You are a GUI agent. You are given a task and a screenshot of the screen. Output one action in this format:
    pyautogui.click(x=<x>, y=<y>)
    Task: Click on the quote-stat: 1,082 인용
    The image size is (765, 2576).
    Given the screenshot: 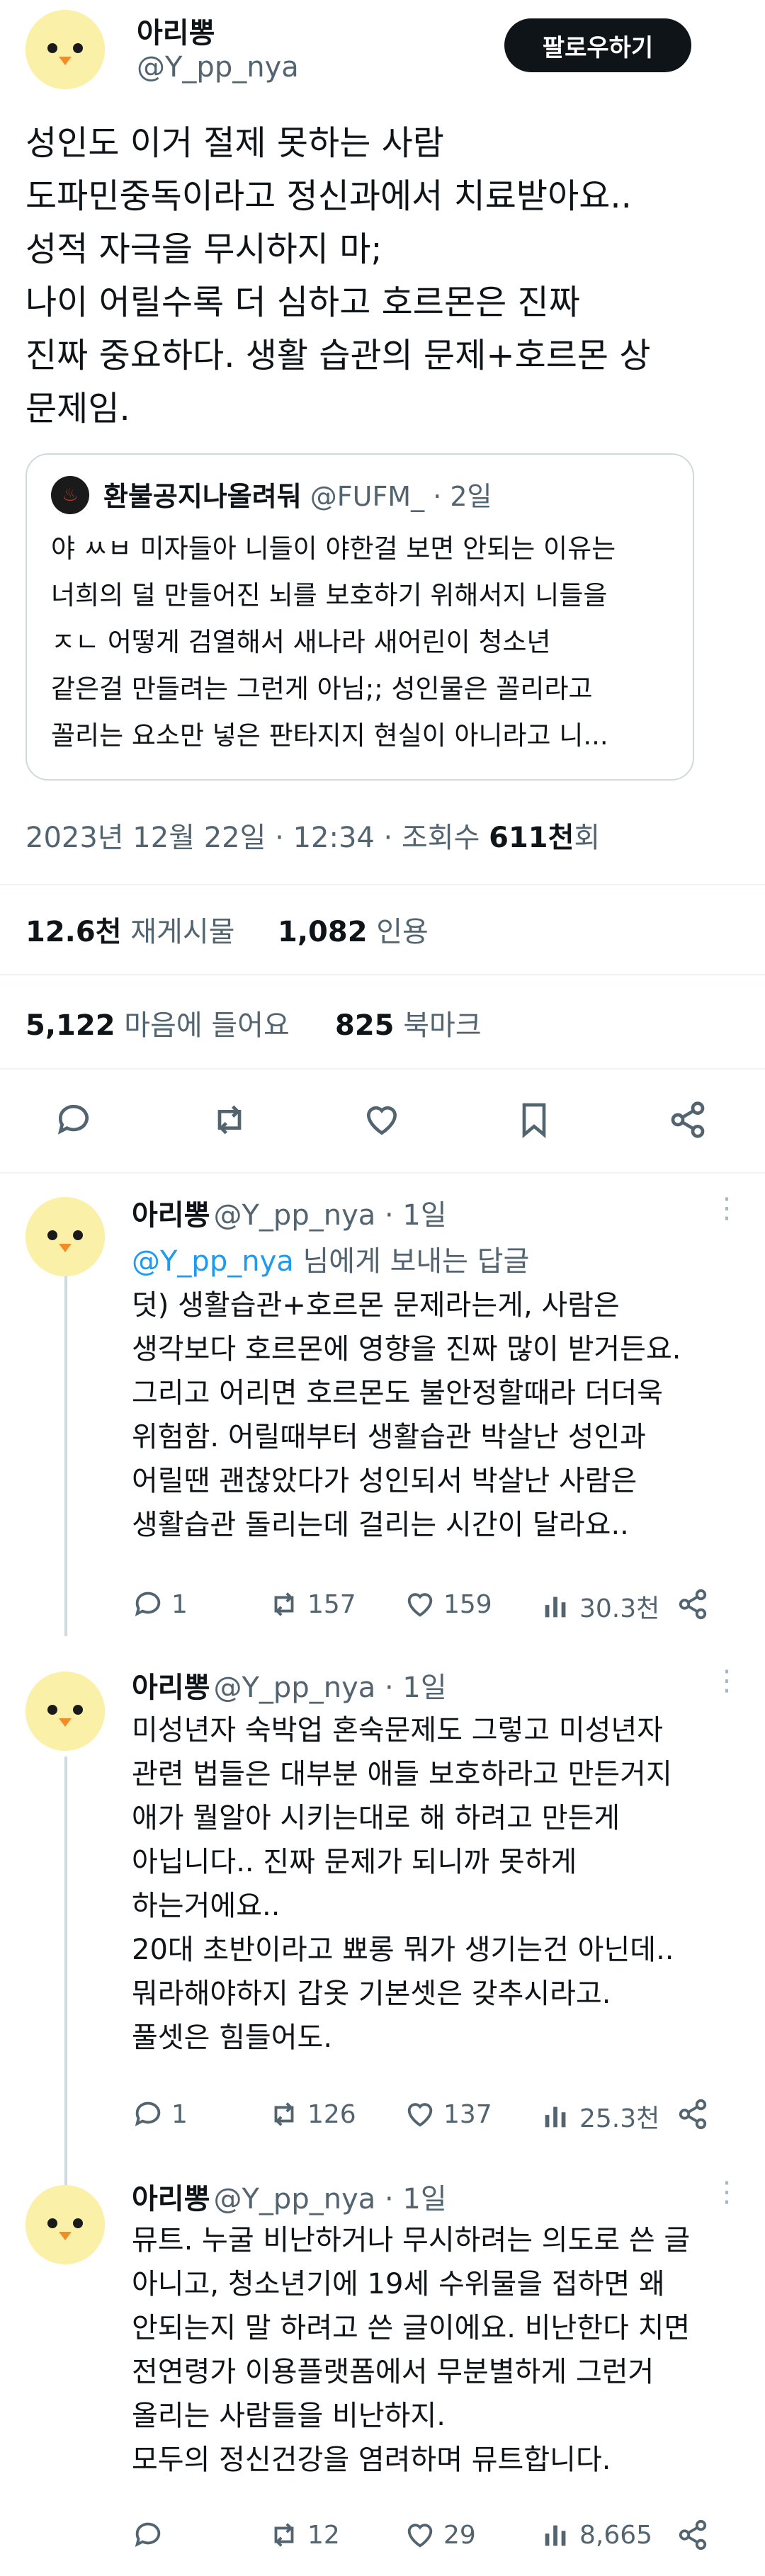 What is the action you would take?
    pyautogui.click(x=354, y=929)
    